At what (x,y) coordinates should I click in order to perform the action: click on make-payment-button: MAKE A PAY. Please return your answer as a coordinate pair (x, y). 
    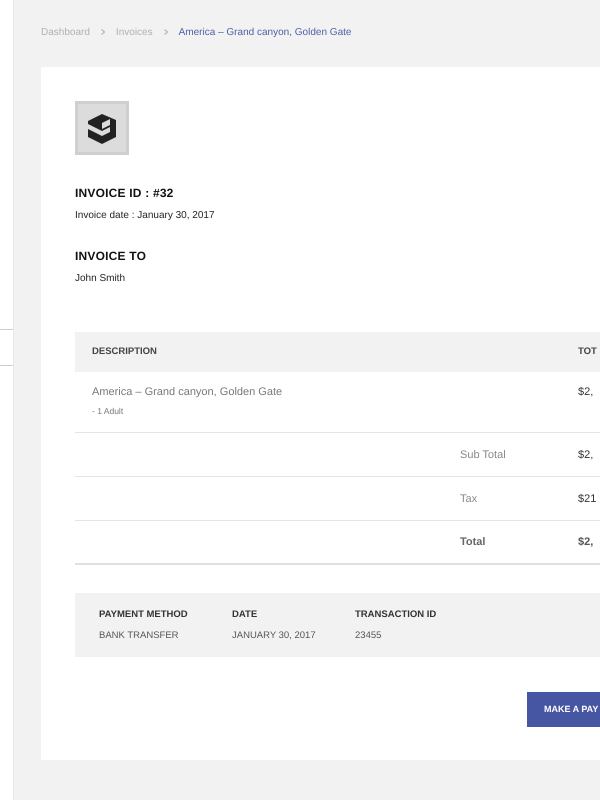
    Looking at the image, I should click on (563, 710).